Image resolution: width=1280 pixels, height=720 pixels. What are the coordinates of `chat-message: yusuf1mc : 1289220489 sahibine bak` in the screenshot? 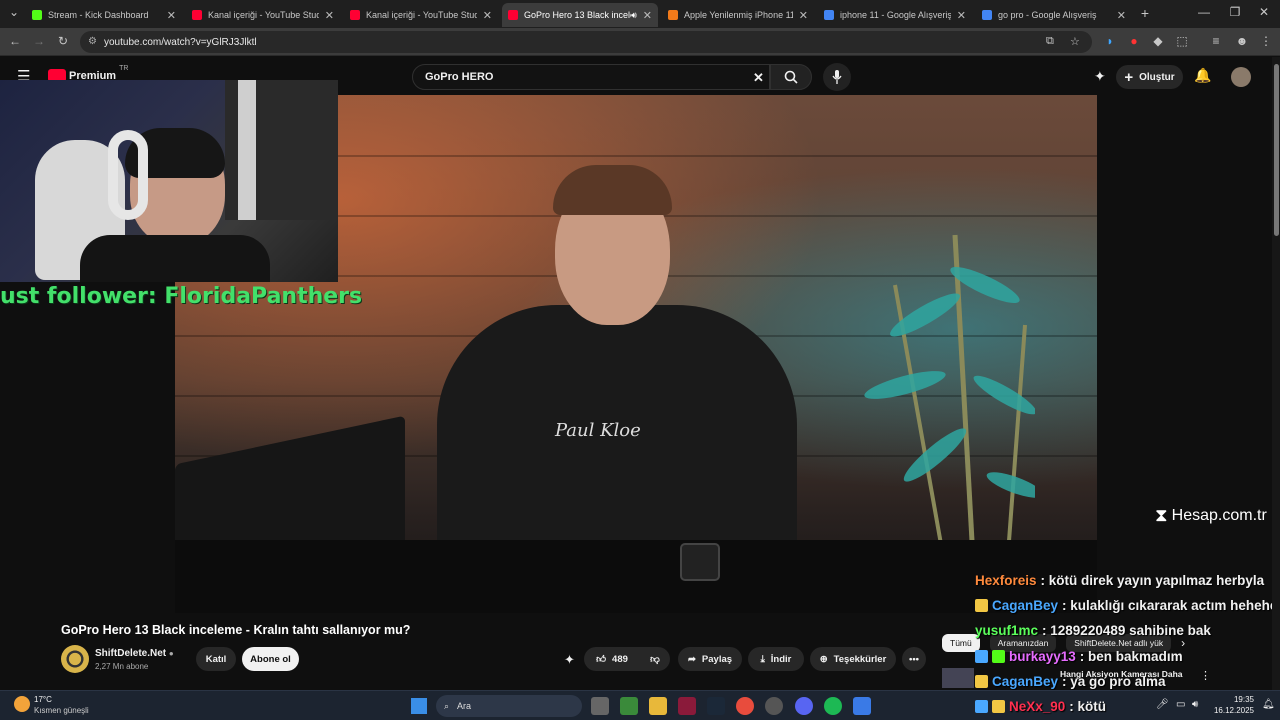 It's located at (1093, 630).